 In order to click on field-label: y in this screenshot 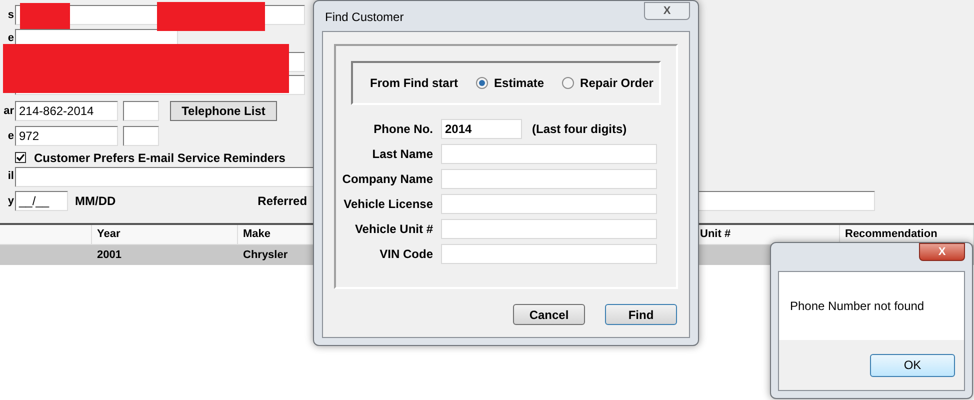, I will do `click(11, 201)`.